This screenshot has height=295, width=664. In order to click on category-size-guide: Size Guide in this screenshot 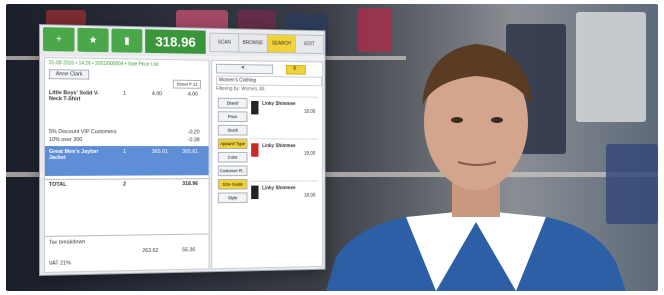, I will do `click(232, 184)`.